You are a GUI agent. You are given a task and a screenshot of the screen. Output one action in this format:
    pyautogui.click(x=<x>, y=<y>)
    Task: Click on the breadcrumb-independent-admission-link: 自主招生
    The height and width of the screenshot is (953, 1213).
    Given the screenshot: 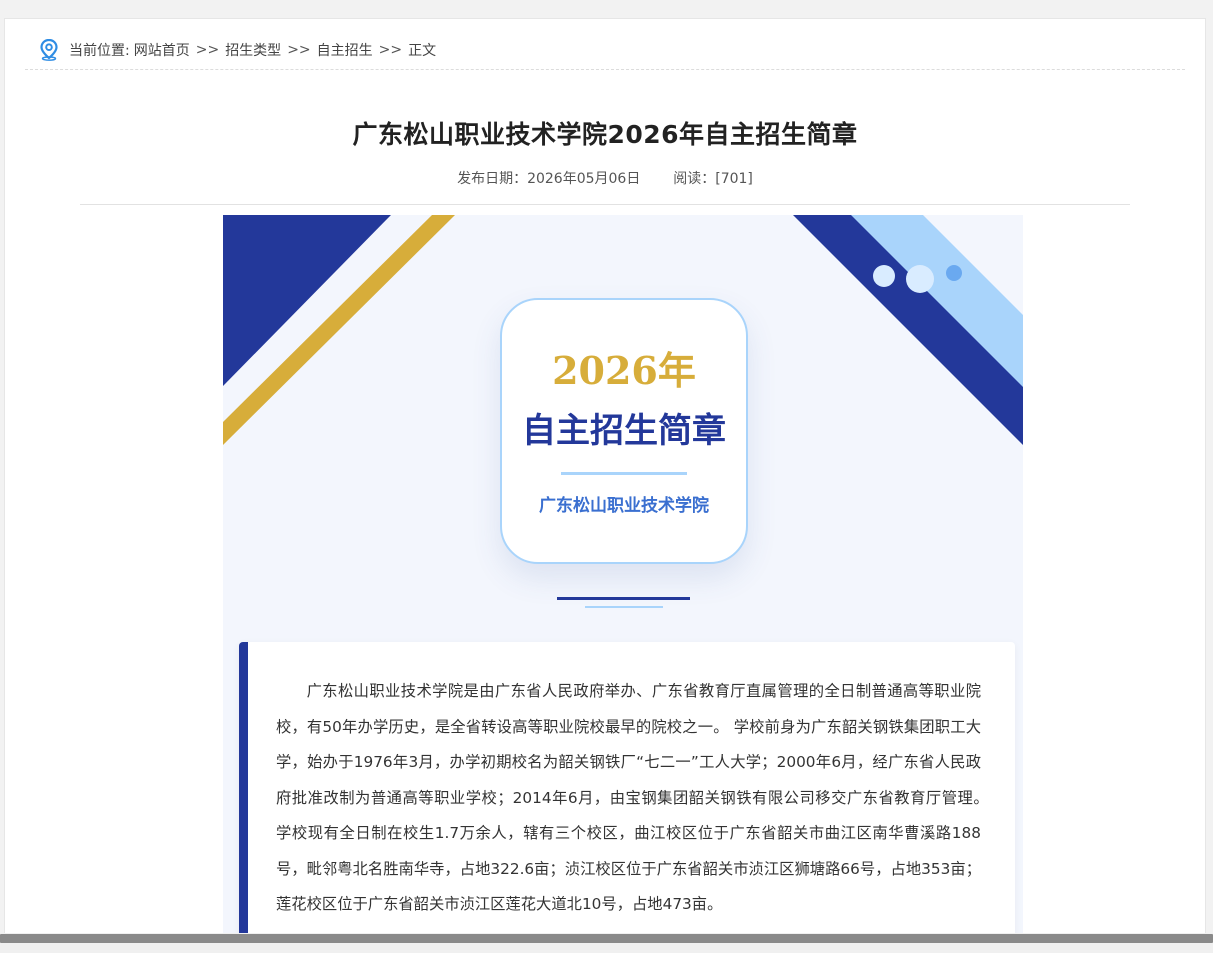 What is the action you would take?
    pyautogui.click(x=345, y=50)
    